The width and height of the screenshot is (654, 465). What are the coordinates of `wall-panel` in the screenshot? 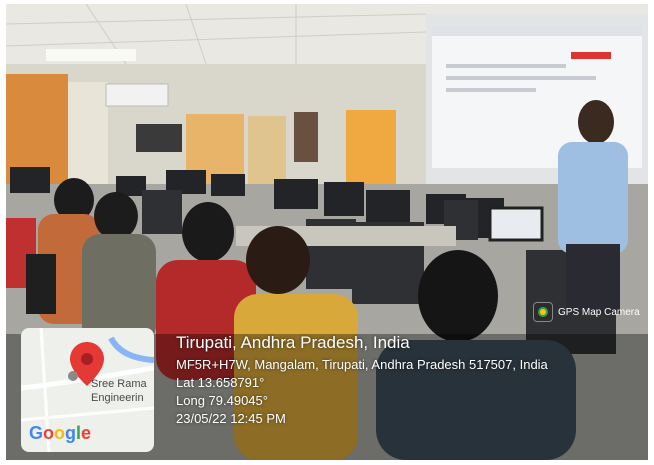 It's located at (159, 138).